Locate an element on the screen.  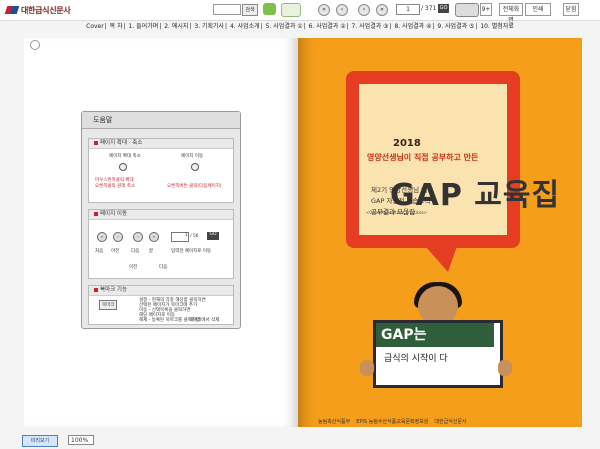
help-bookmark-title: 북마크 기능 is located at coordinates (161, 291).